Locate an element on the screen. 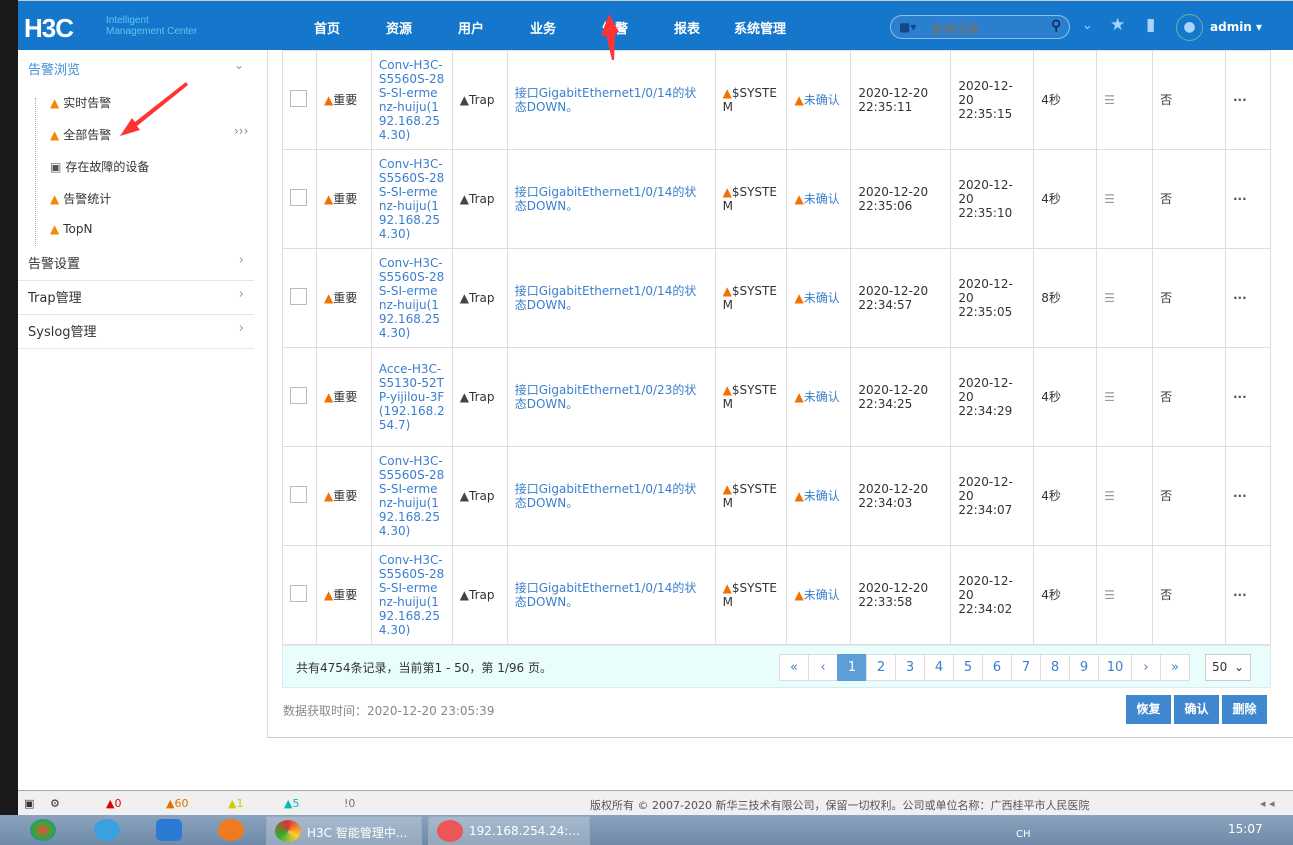 The image size is (1293, 845). ie-icon is located at coordinates (107, 830).